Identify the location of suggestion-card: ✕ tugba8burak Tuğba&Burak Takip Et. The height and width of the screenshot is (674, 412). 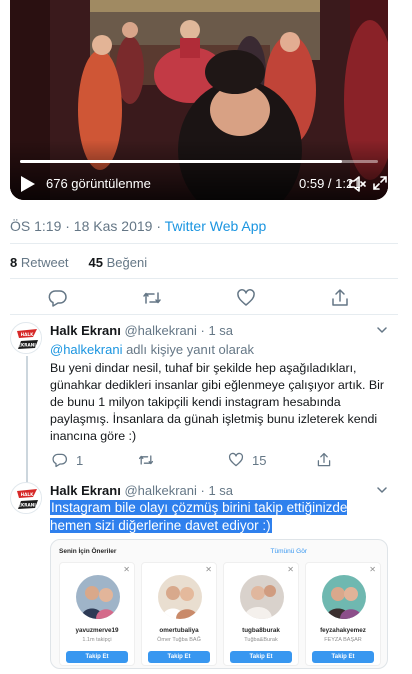
(261, 614).